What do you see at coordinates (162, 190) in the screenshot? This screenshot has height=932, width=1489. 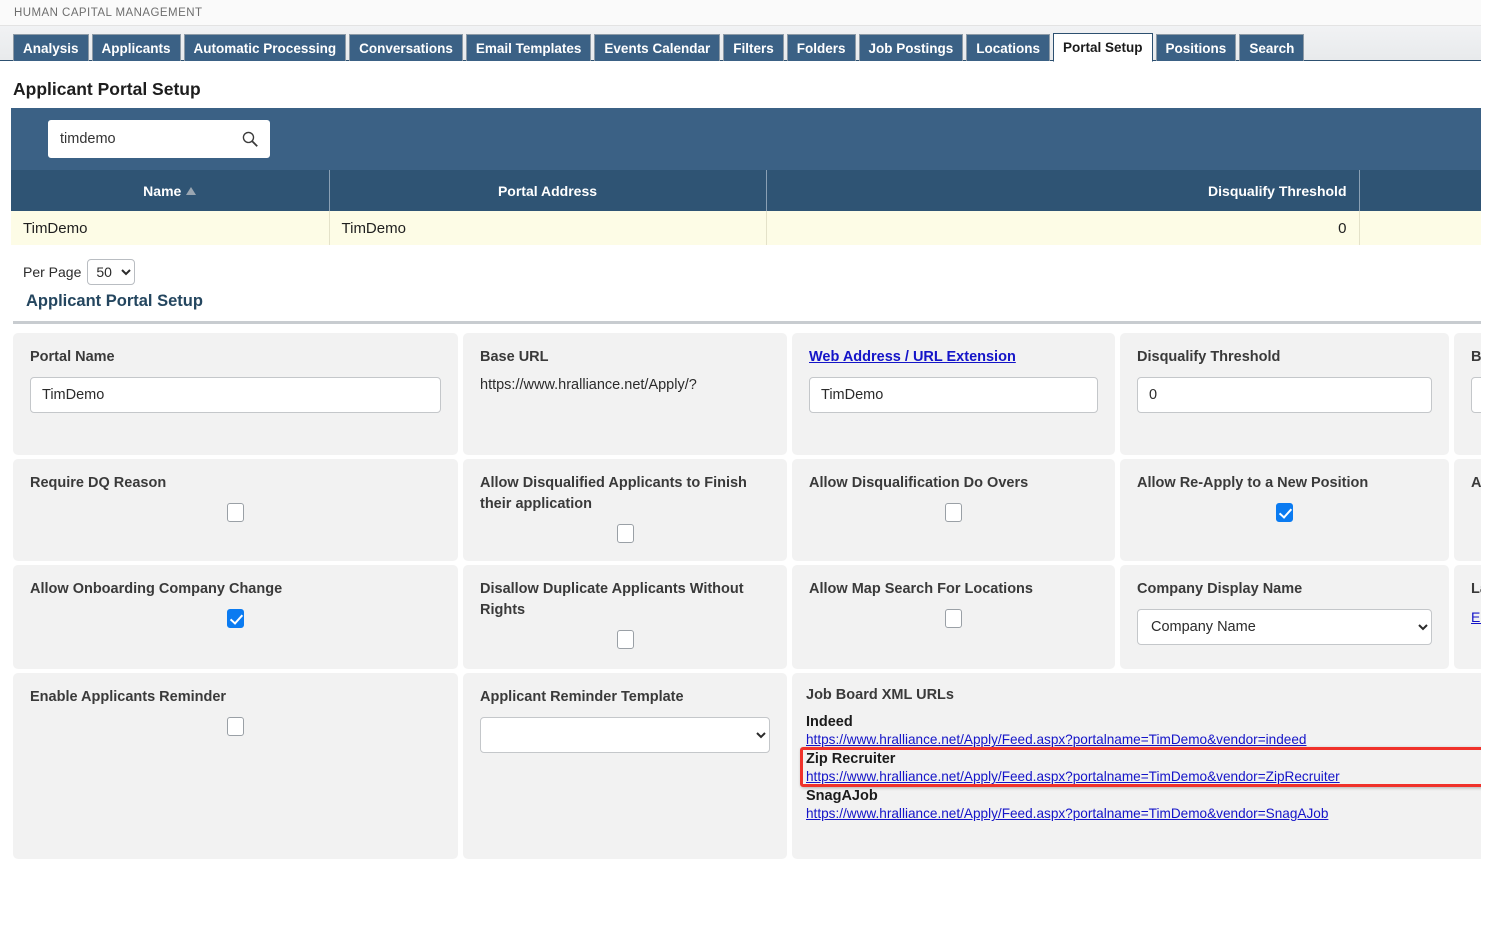 I see `column-header-name-label: Name` at bounding box center [162, 190].